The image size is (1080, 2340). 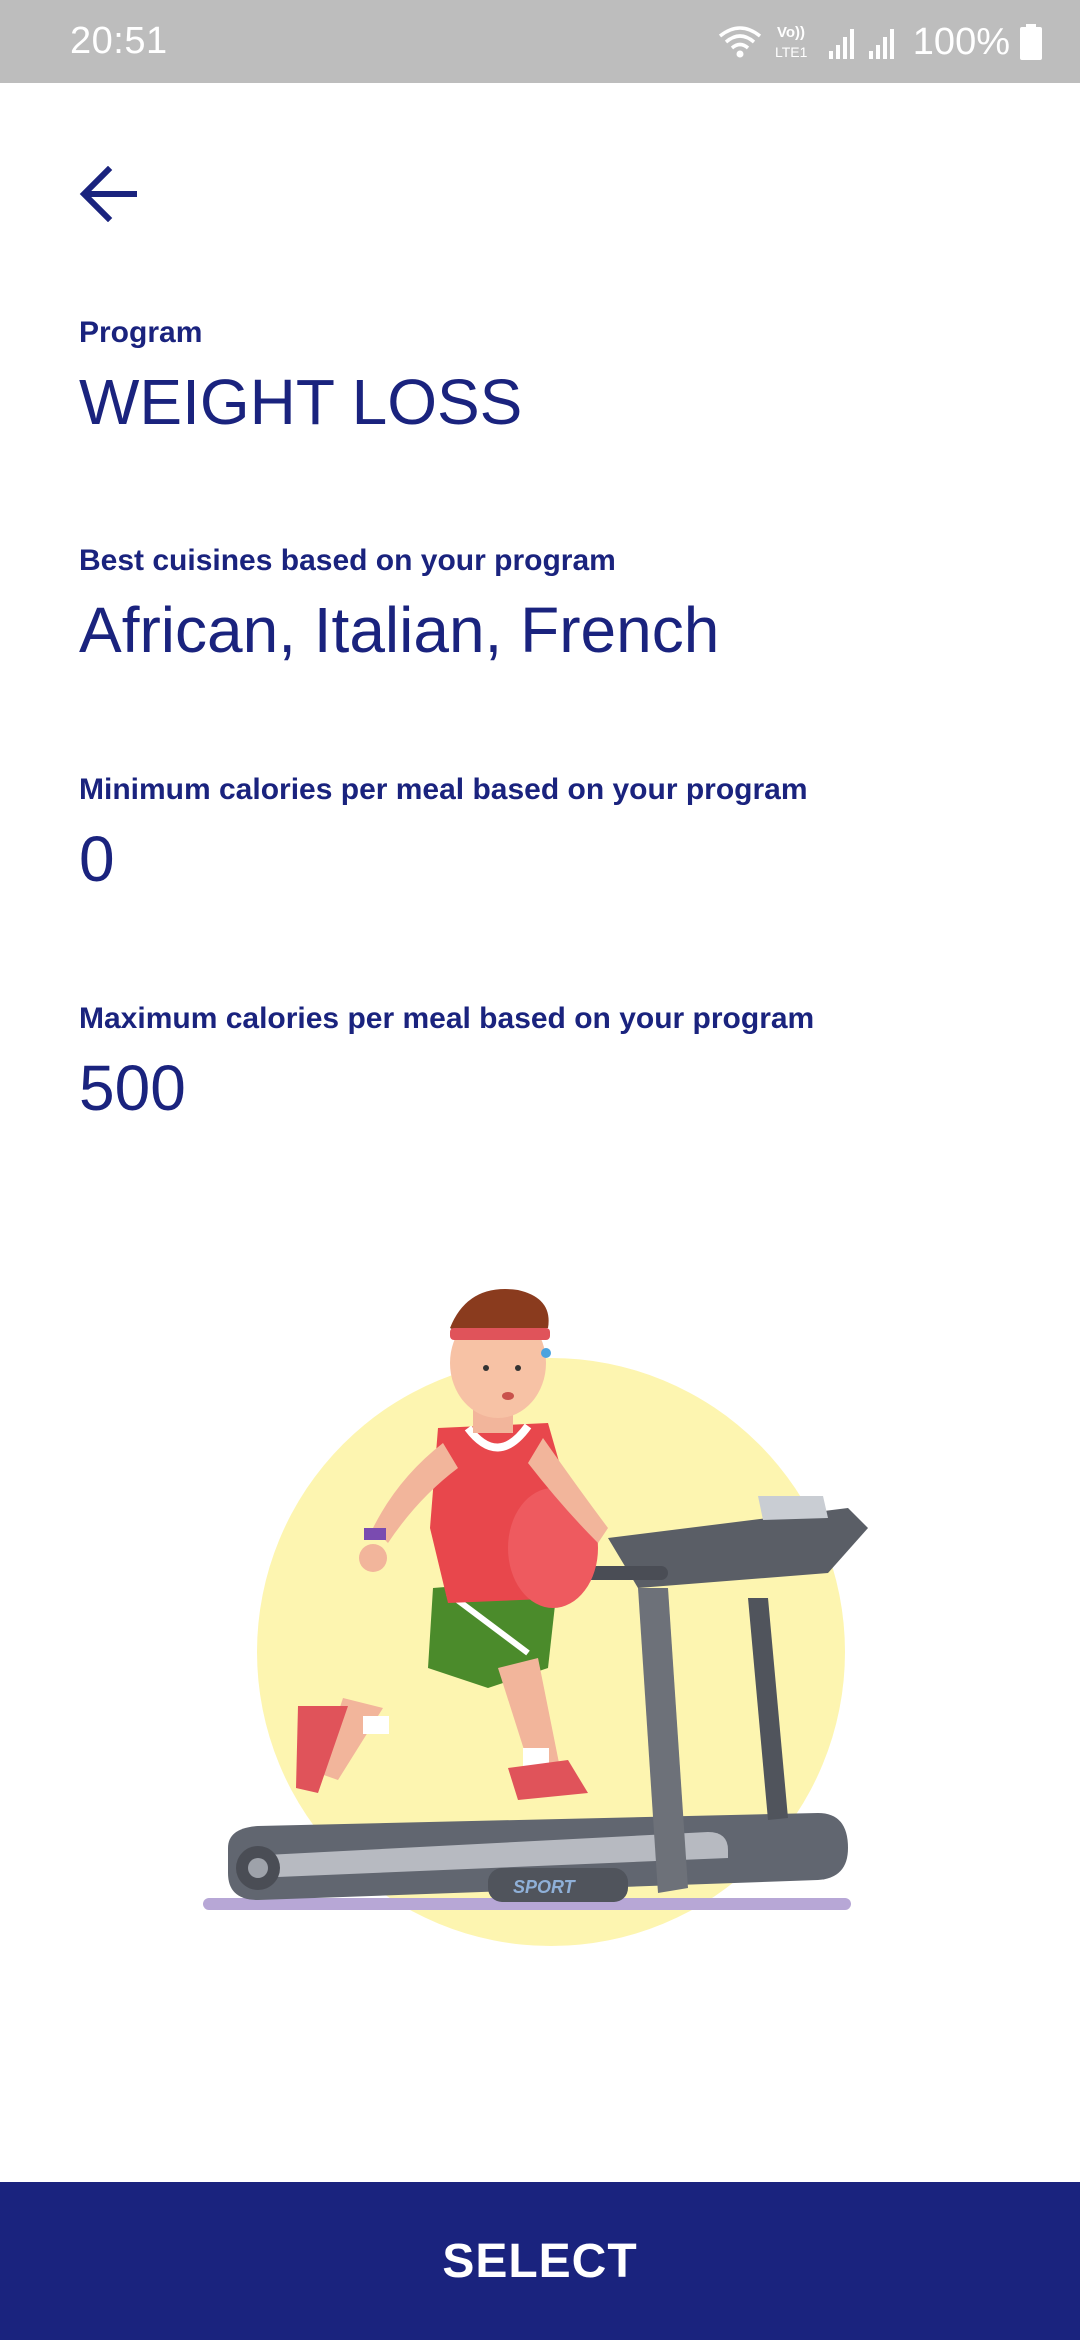 I want to click on battery-icon, so click(x=1031, y=42).